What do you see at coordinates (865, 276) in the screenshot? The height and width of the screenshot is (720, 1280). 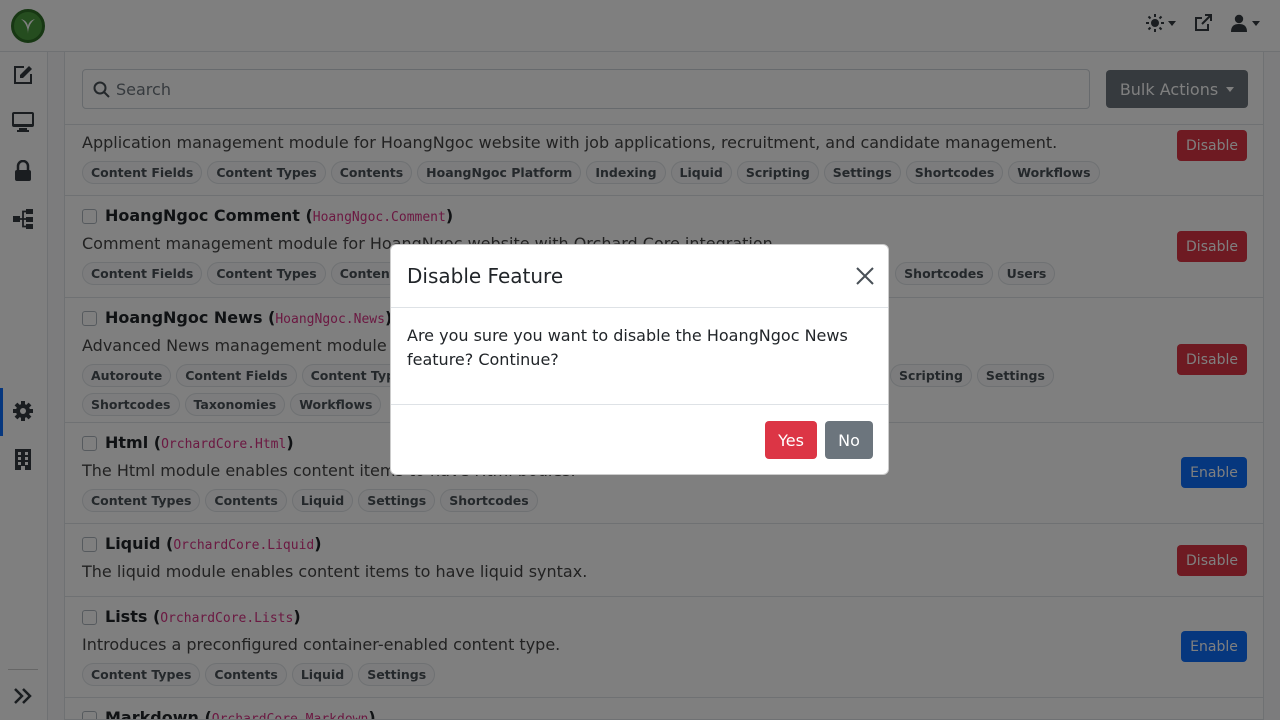 I see `close-icon` at bounding box center [865, 276].